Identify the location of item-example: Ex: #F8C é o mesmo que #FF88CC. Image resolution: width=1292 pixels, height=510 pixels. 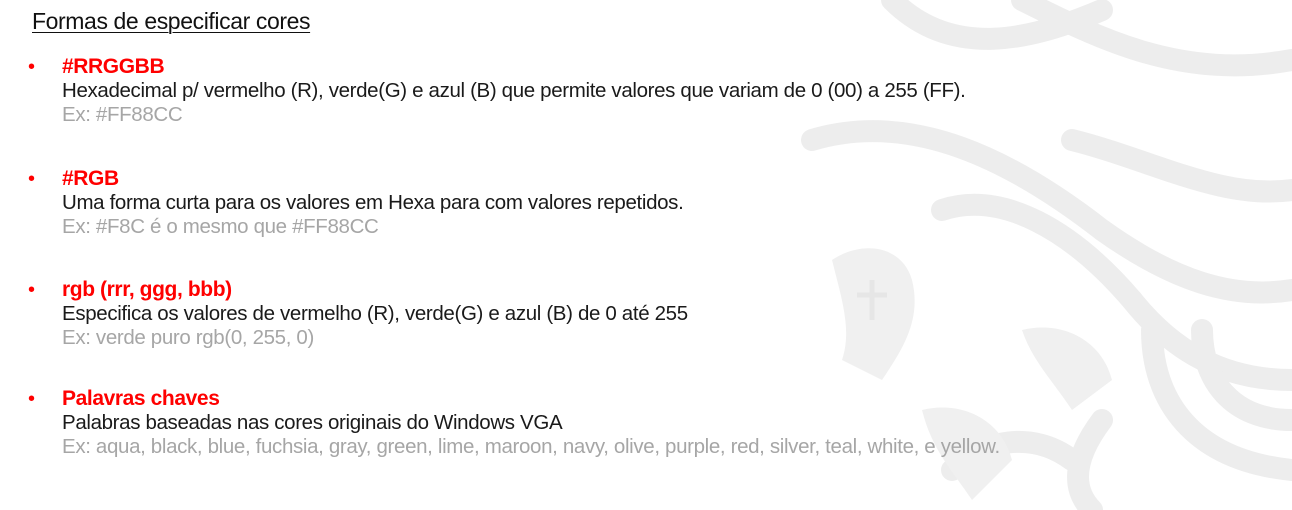
(220, 226).